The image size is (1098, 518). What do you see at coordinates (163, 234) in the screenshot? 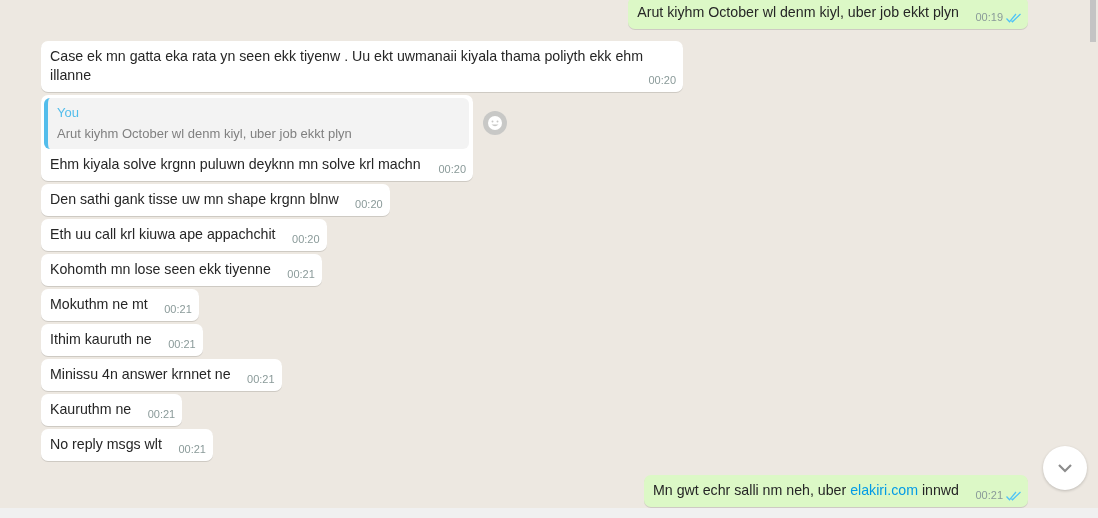
I see `message-text: Eth uu call krl kiuwa ape appachchit` at bounding box center [163, 234].